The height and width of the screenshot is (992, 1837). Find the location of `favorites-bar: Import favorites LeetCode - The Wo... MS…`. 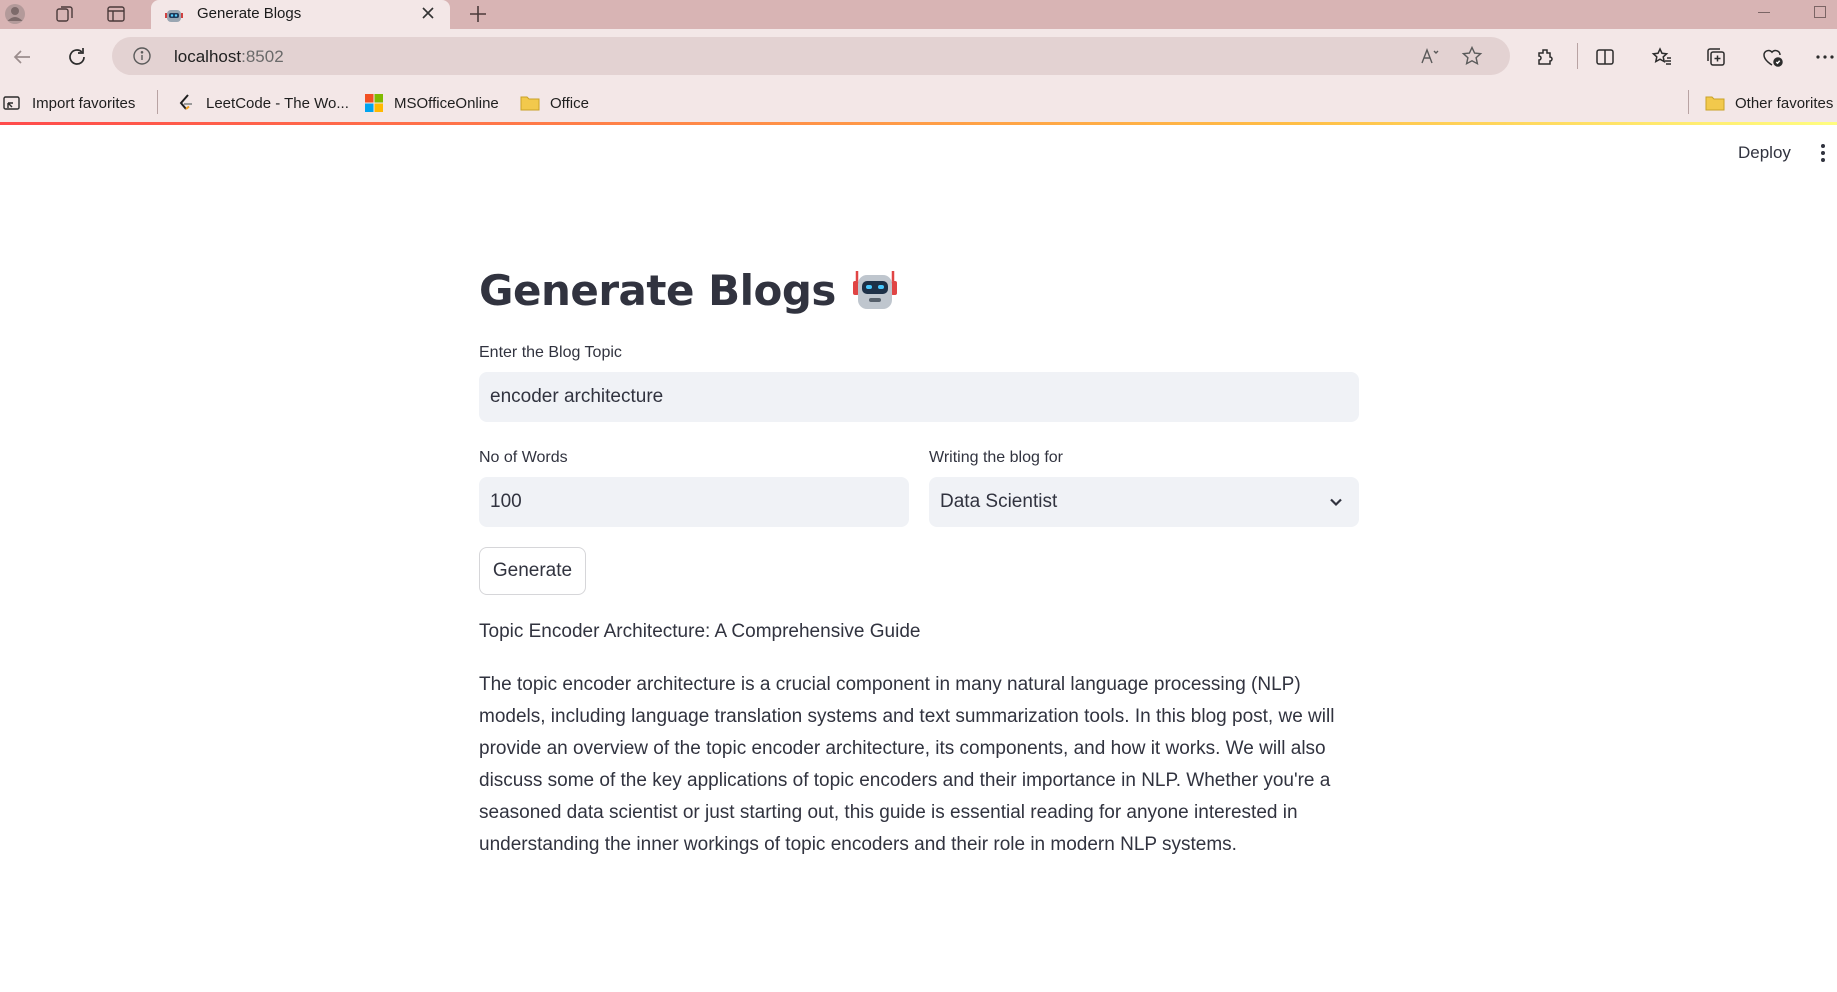

favorites-bar: Import favorites LeetCode - The Wo... MS… is located at coordinates (918, 103).